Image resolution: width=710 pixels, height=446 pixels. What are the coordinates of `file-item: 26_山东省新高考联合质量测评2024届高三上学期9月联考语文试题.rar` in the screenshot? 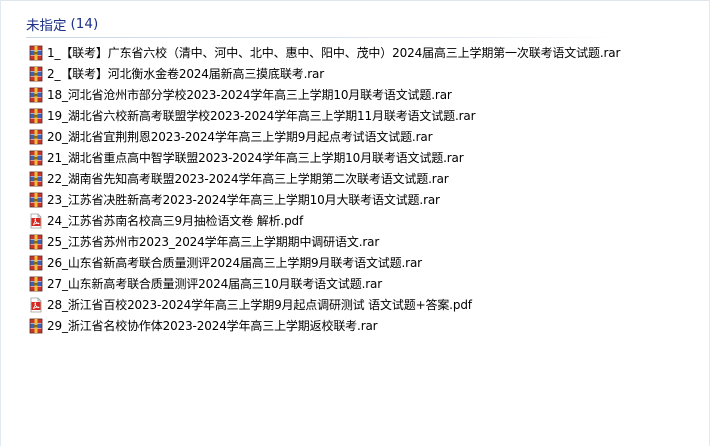 It's located at (326, 262).